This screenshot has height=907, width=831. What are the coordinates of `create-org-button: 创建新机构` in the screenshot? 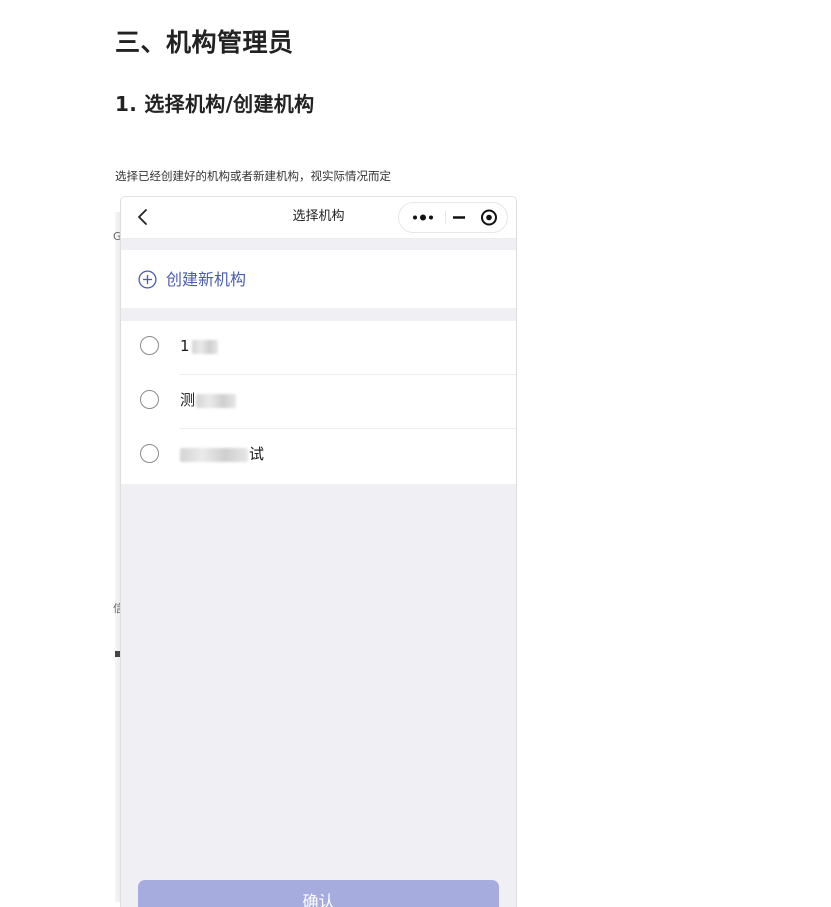 It's located at (318, 279).